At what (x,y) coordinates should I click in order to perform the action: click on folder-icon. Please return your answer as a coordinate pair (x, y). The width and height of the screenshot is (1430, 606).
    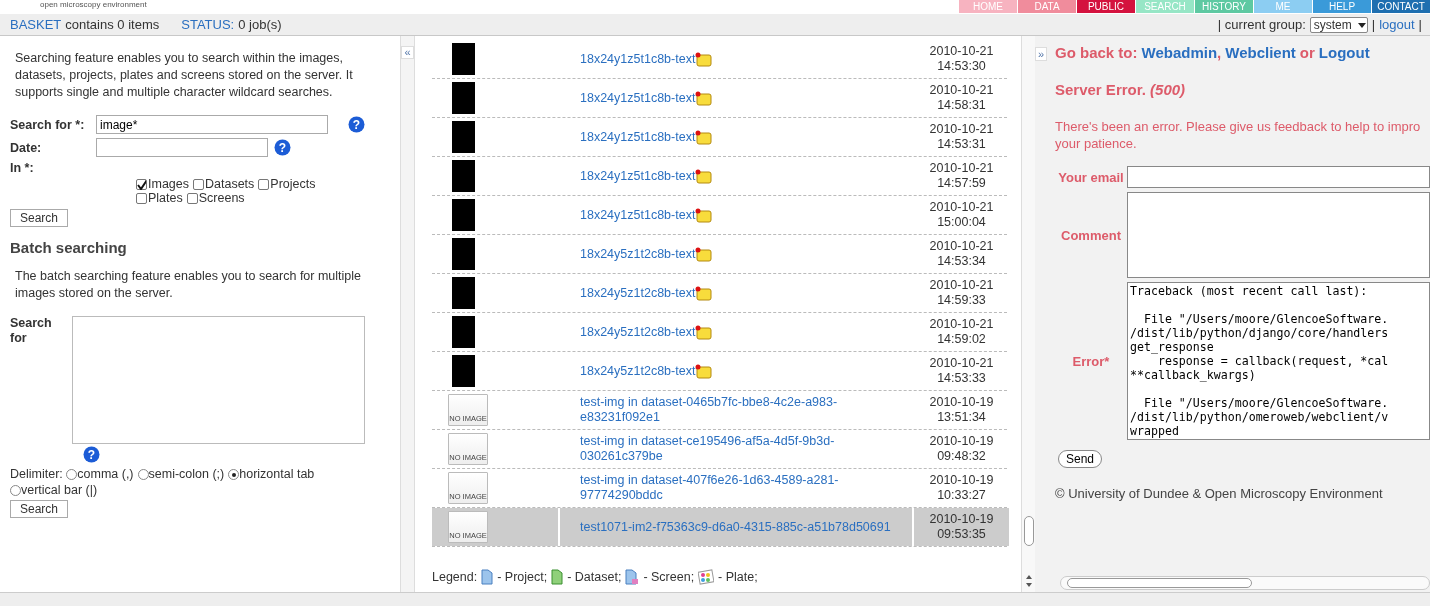
    Looking at the image, I should click on (557, 577).